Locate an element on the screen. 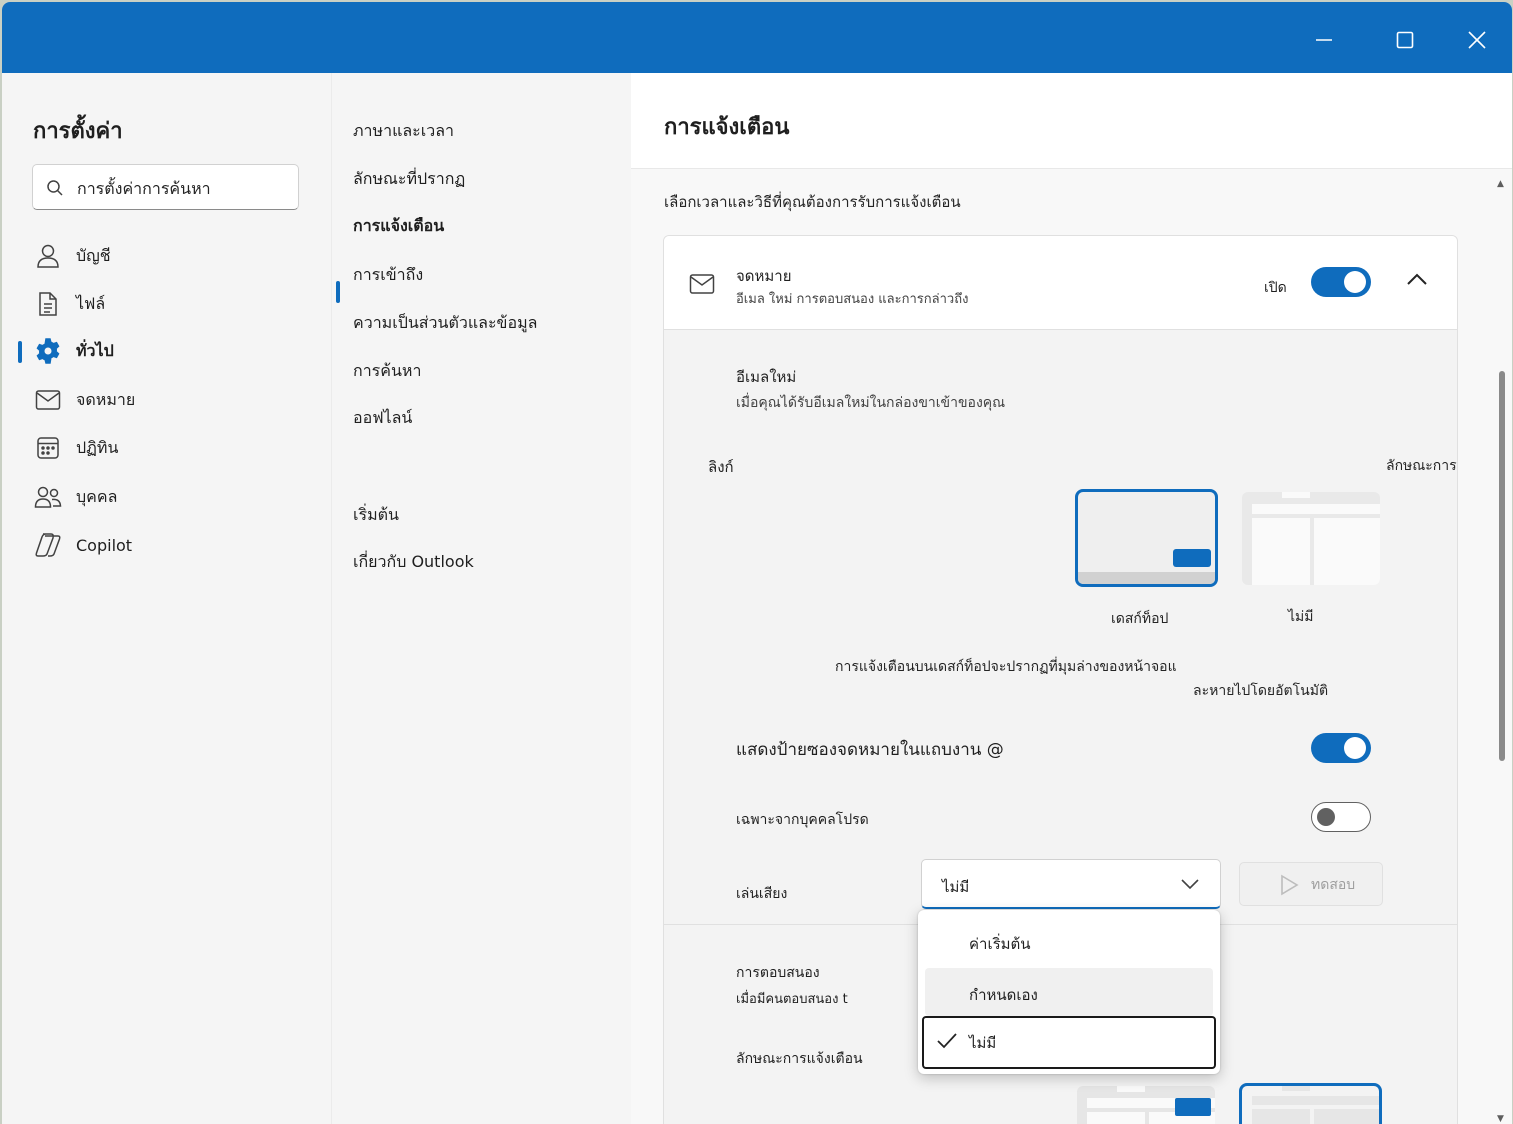 The width and height of the screenshot is (1513, 1124). subnav-item-offline: ออฟไลน์ is located at coordinates (382, 418).